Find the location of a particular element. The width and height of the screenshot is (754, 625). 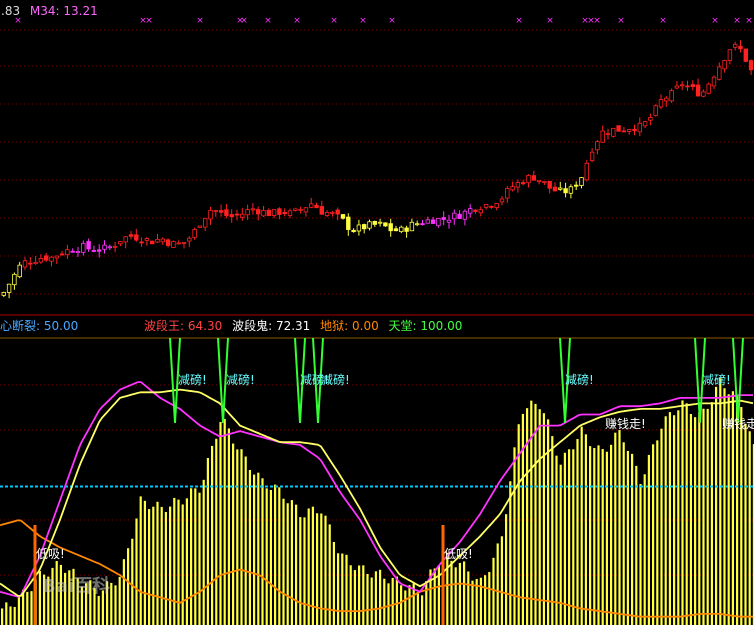

indicator-boduanwang-label: 波段王: 64.30 is located at coordinates (183, 326).